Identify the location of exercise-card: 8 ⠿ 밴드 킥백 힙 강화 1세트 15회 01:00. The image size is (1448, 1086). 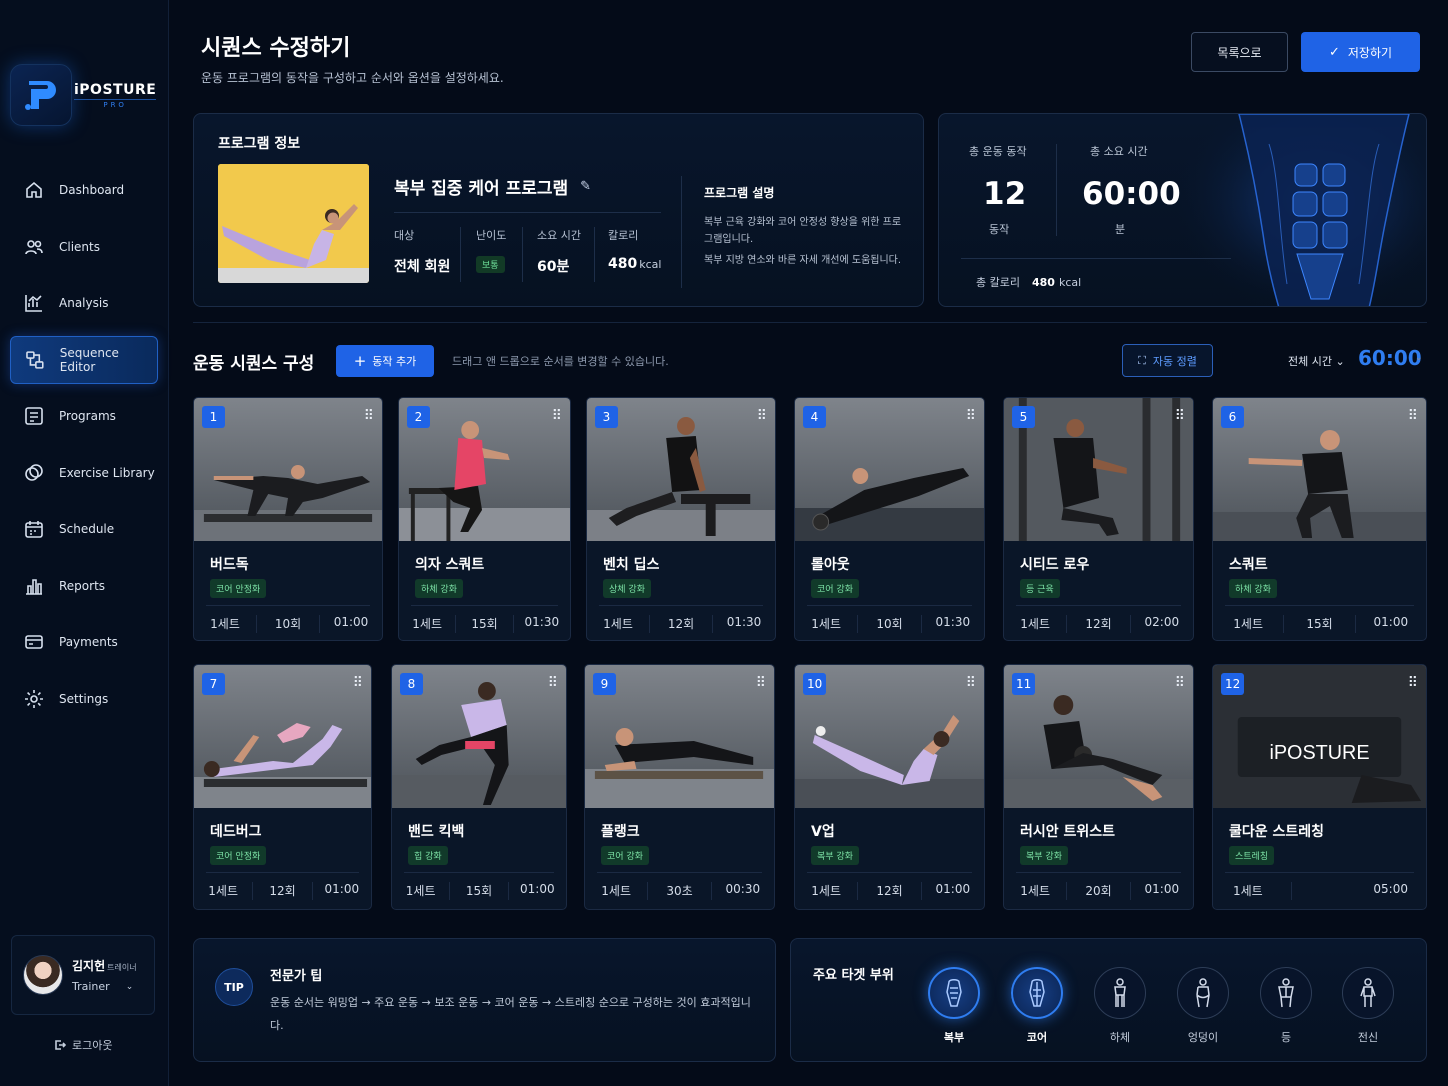
(479, 787).